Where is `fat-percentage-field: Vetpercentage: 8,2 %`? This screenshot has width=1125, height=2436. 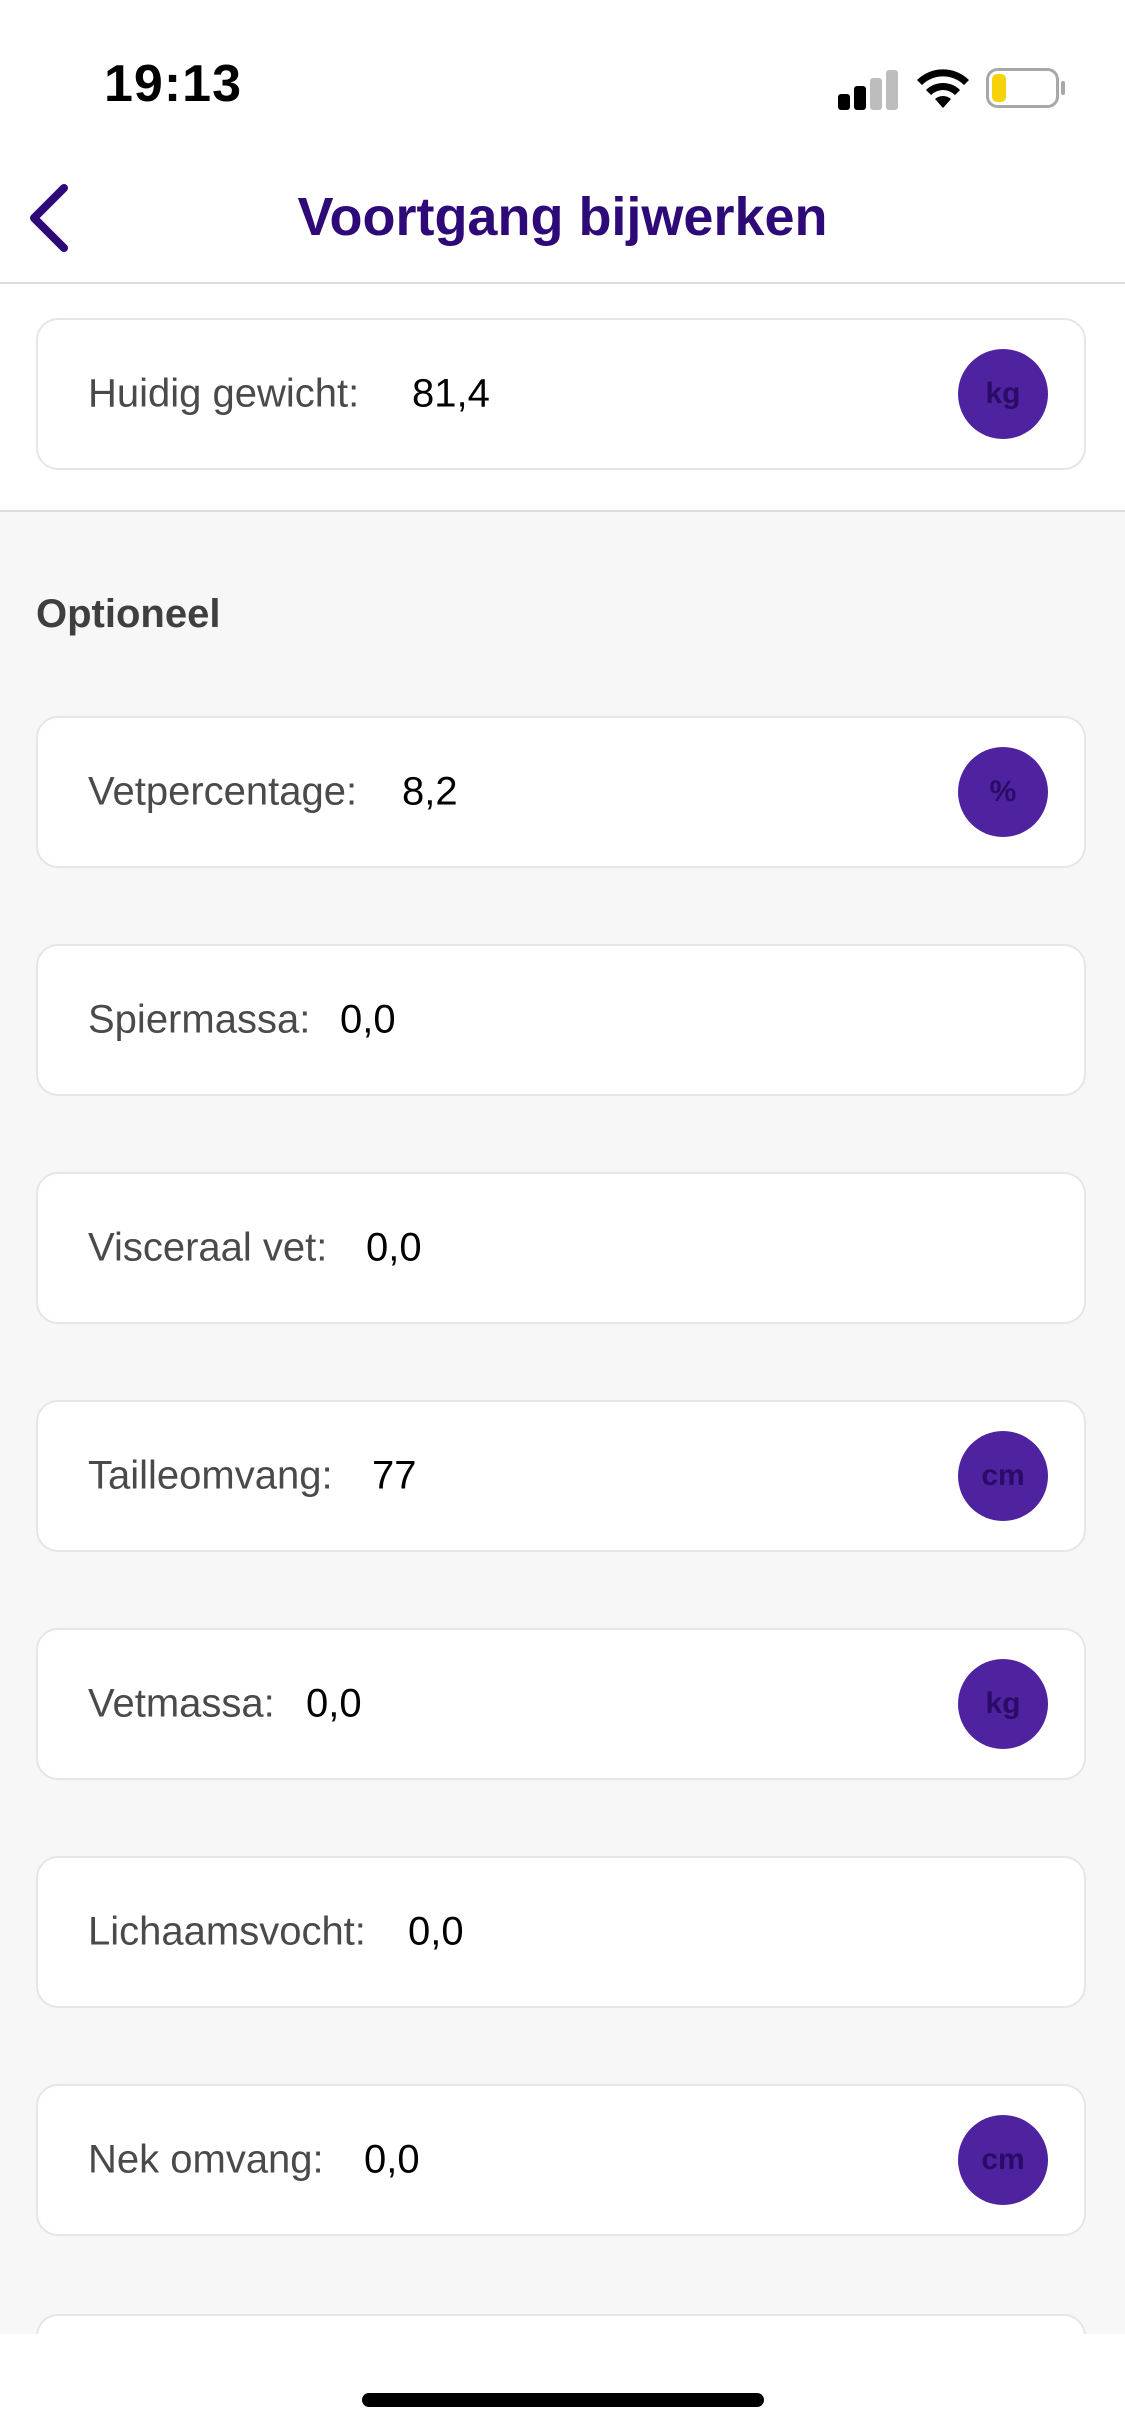 fat-percentage-field: Vetpercentage: 8,2 % is located at coordinates (561, 792).